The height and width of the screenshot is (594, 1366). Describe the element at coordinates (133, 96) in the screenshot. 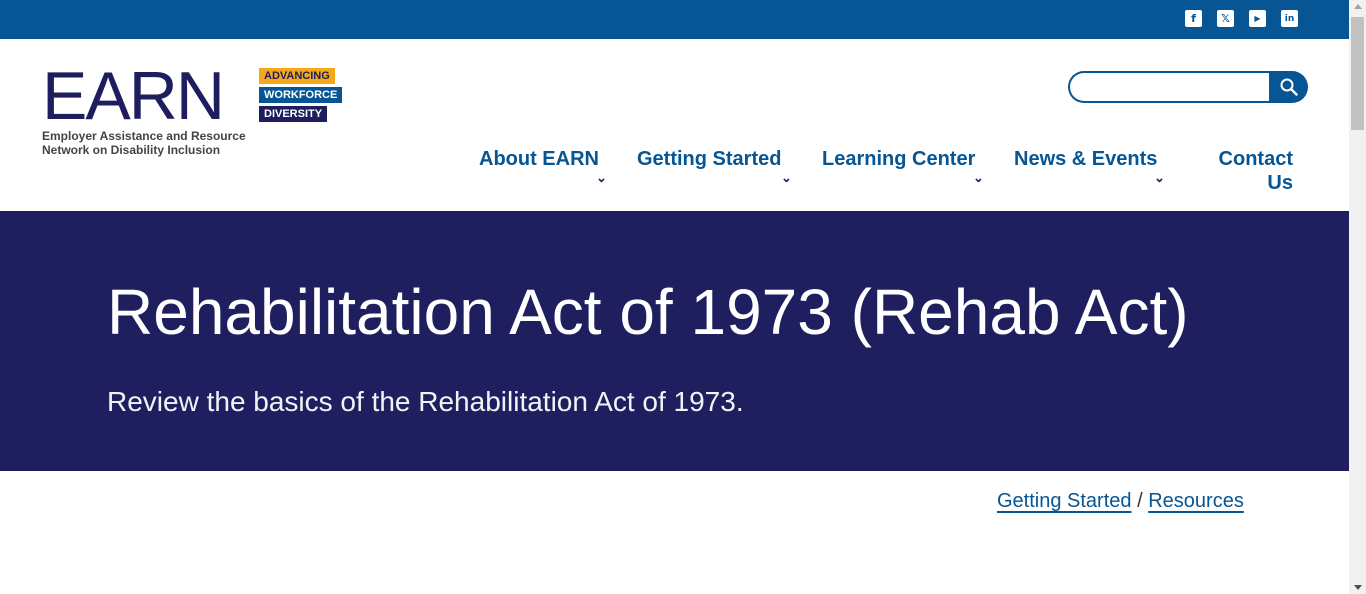

I see `earn-logo-wordmark: EARN` at that location.